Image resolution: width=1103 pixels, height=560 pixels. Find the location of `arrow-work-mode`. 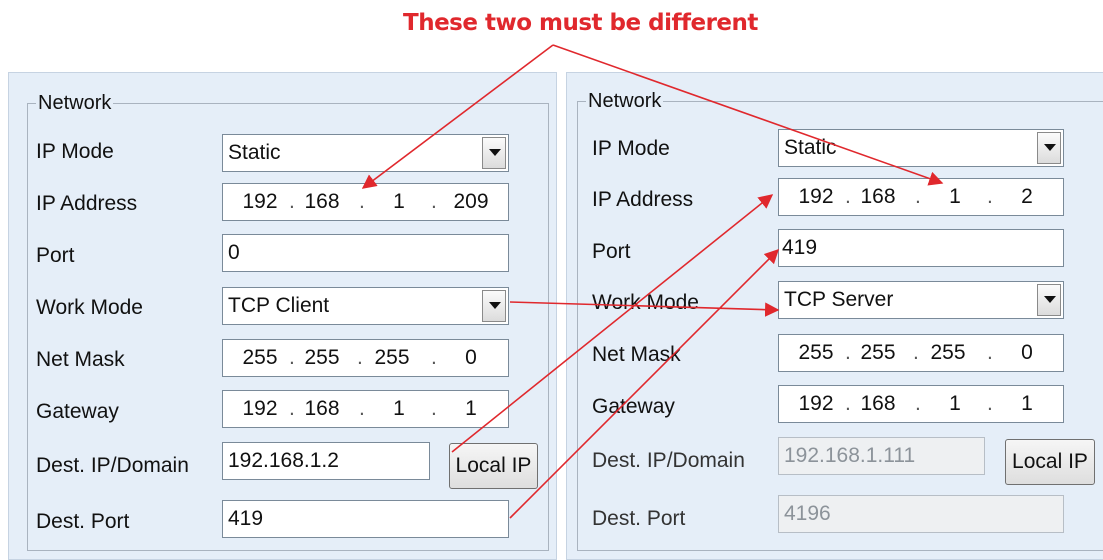

arrow-work-mode is located at coordinates (644, 309).